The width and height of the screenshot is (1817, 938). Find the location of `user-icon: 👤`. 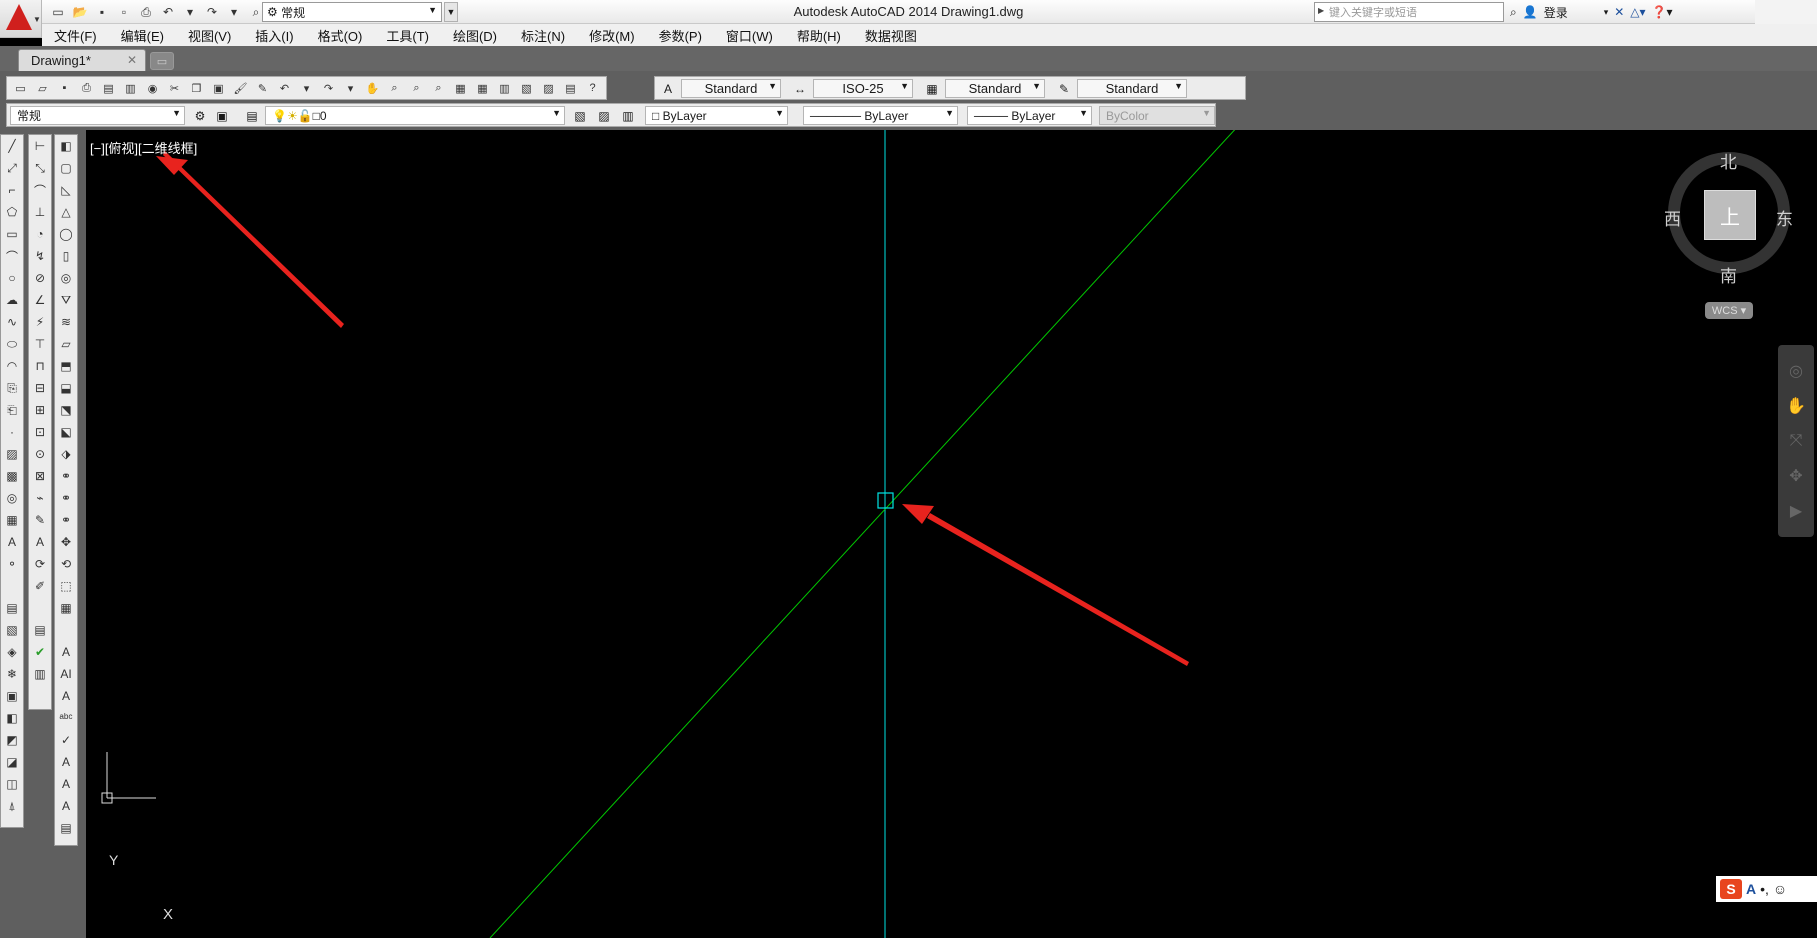

user-icon: 👤 is located at coordinates (1530, 12).